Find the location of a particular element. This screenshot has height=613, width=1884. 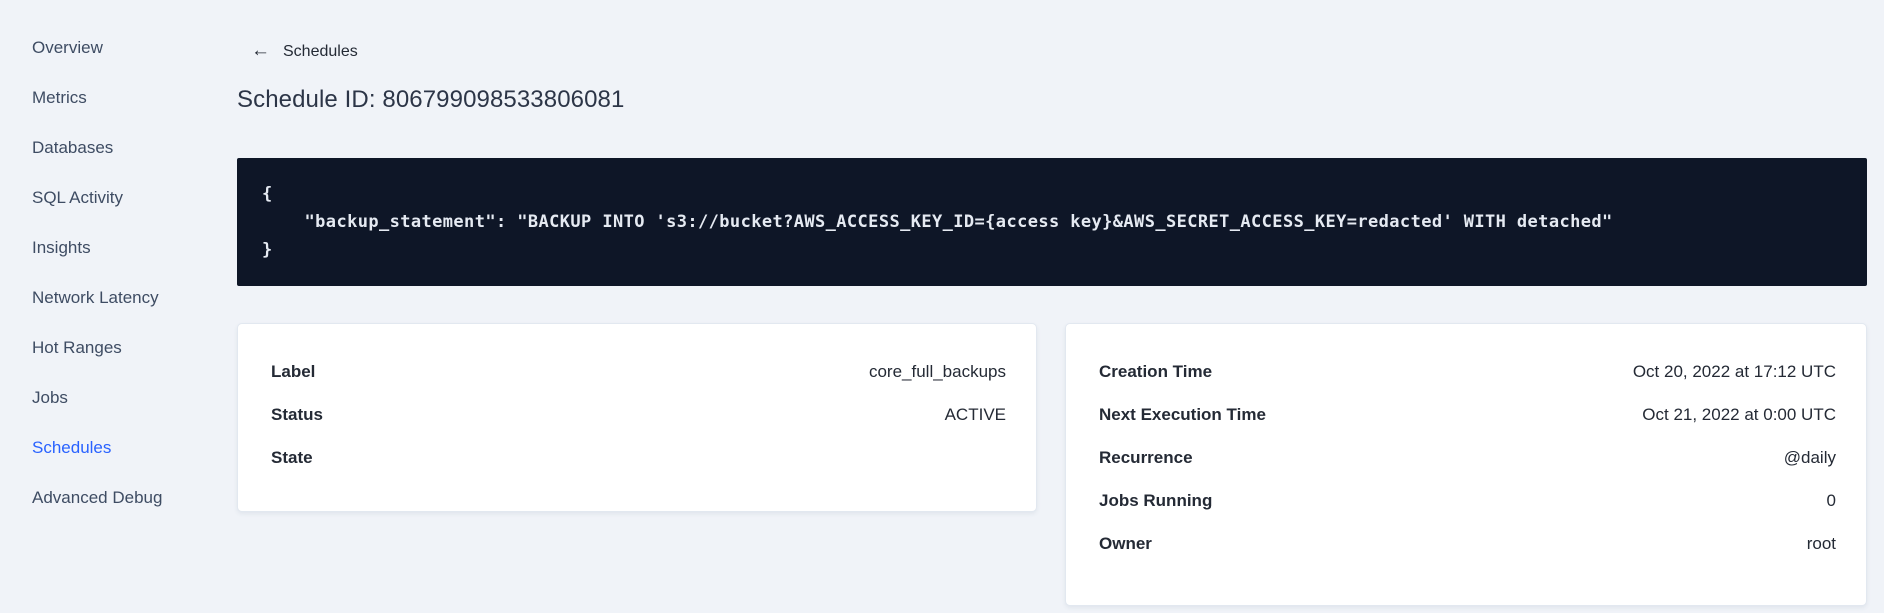

detail-row: Status ACTIVE is located at coordinates (638, 414).